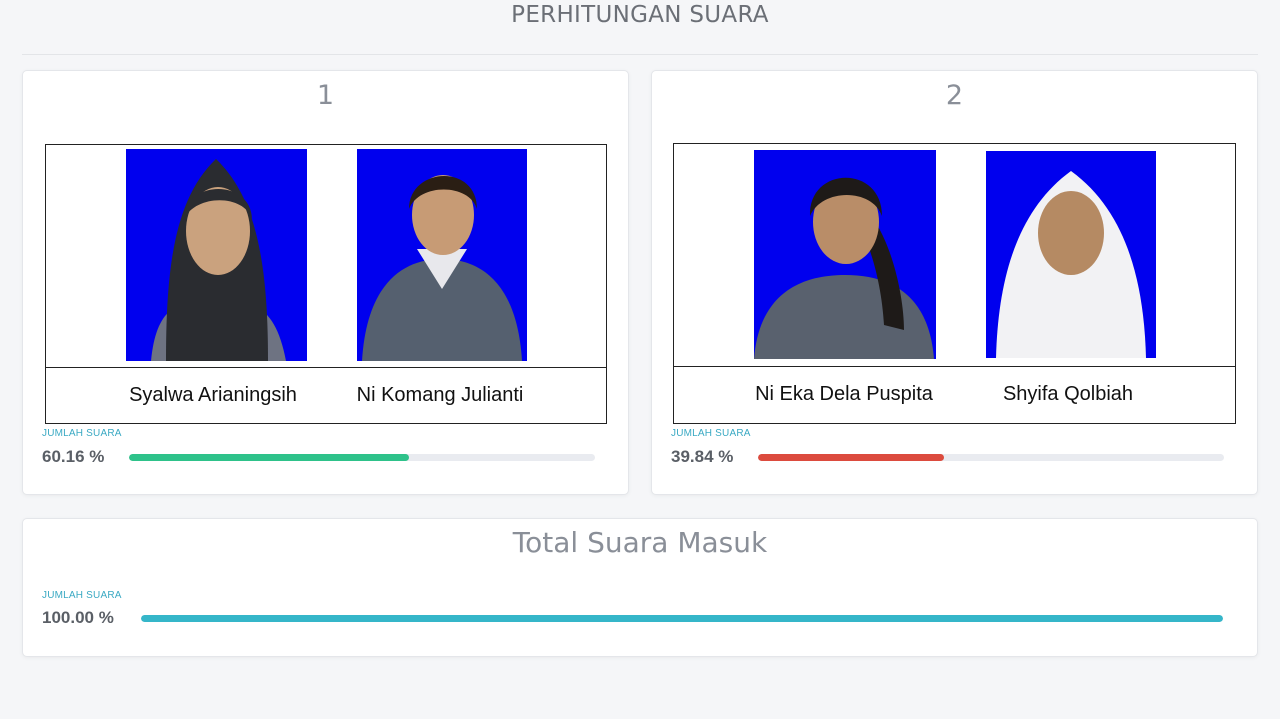 The width and height of the screenshot is (1280, 719). Describe the element at coordinates (325, 95) in the screenshot. I see `candidate-number: 1` at that location.